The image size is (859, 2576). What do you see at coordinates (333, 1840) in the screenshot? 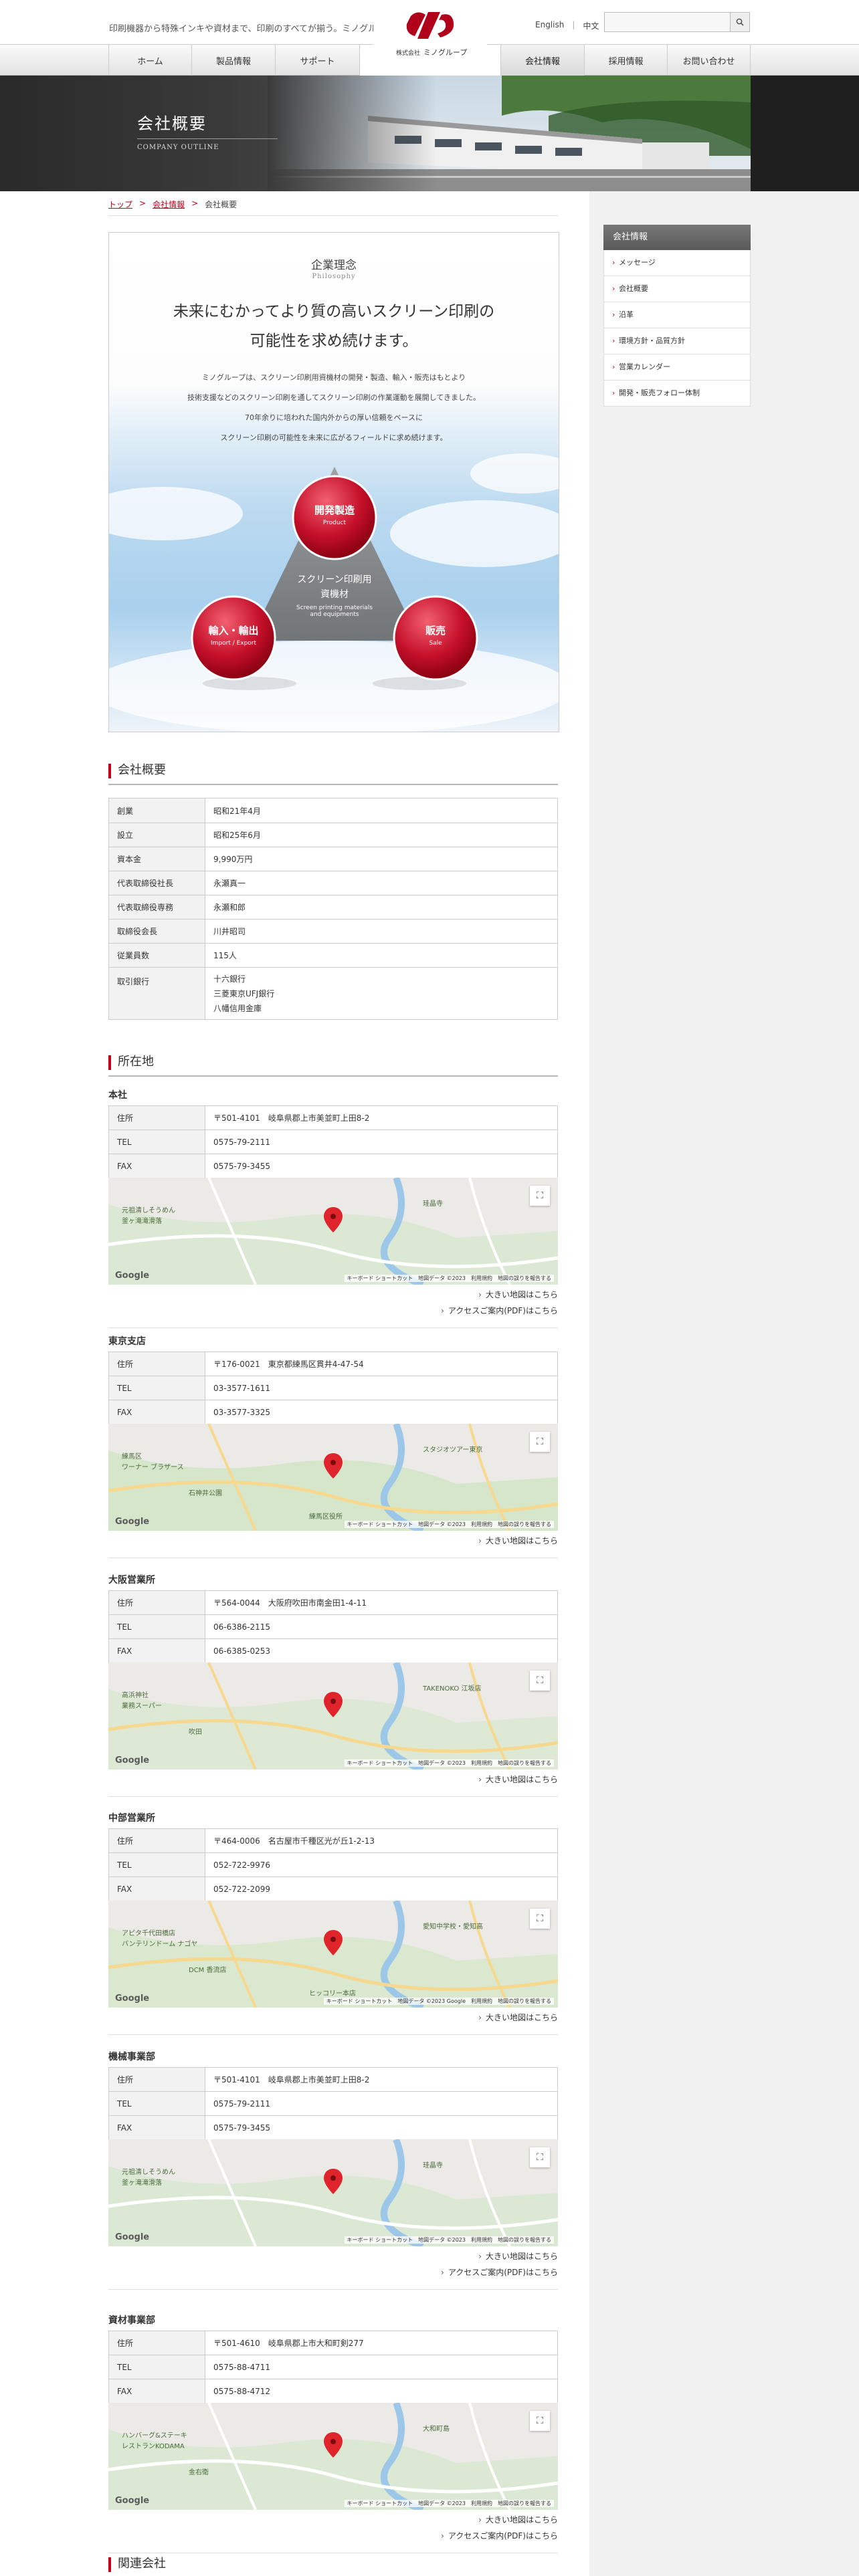
I see `table-row: 住所 〒464-0006 名古屋市千種区光が丘1-2-13` at bounding box center [333, 1840].